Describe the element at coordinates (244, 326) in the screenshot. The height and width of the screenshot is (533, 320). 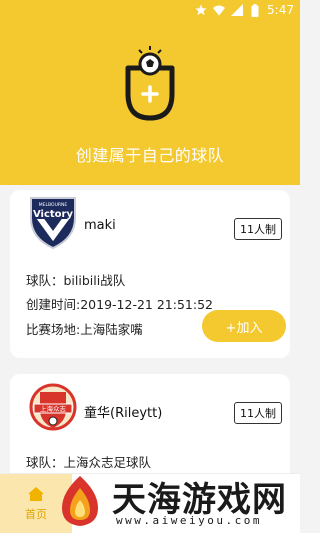
I see `join-button: +加入` at that location.